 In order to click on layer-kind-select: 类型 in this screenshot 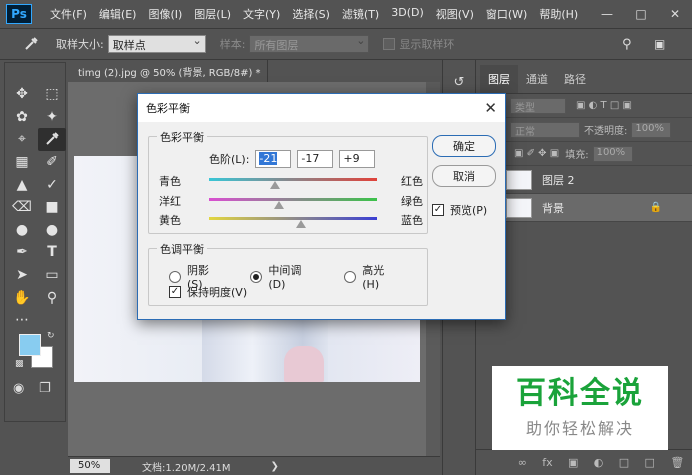, I will do `click(538, 105)`.